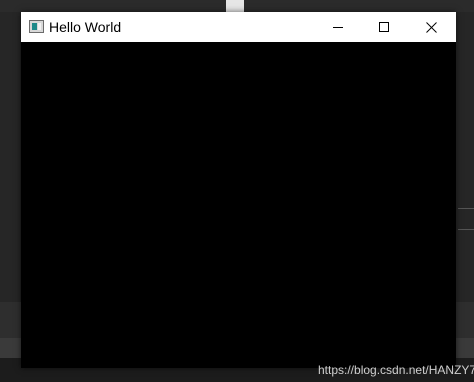 This screenshot has width=474, height=382. I want to click on app-icon-left-pane, so click(34, 26).